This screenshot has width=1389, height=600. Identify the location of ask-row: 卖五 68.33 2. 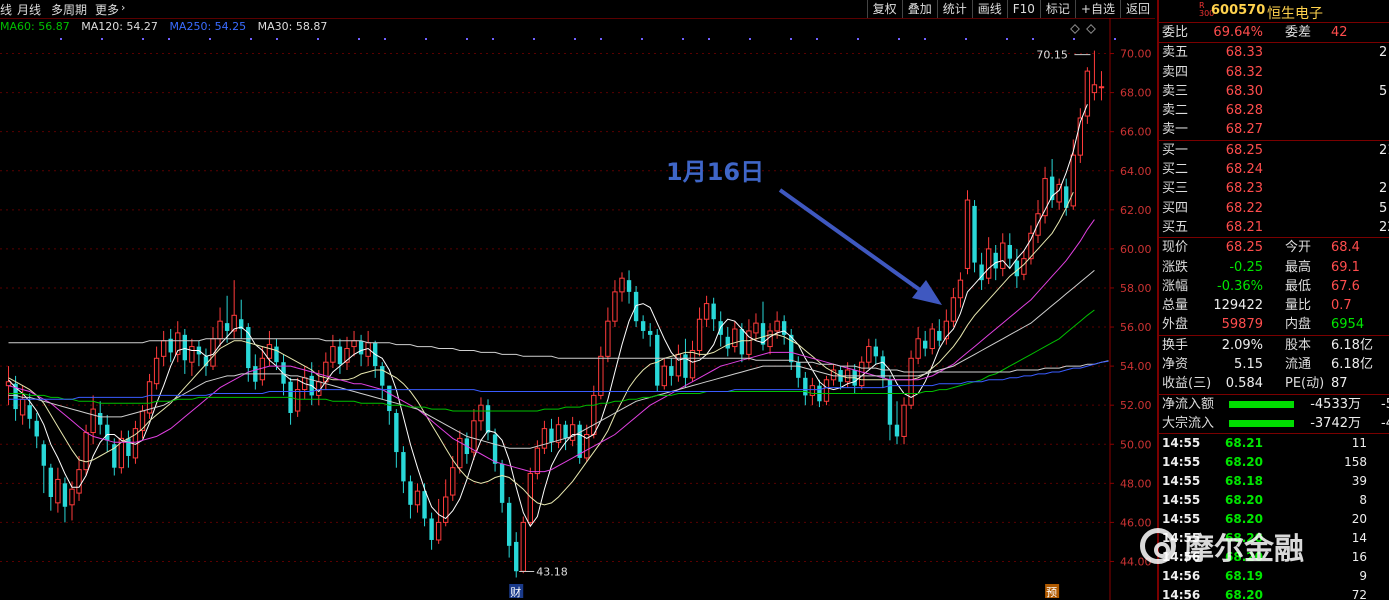
(1274, 52).